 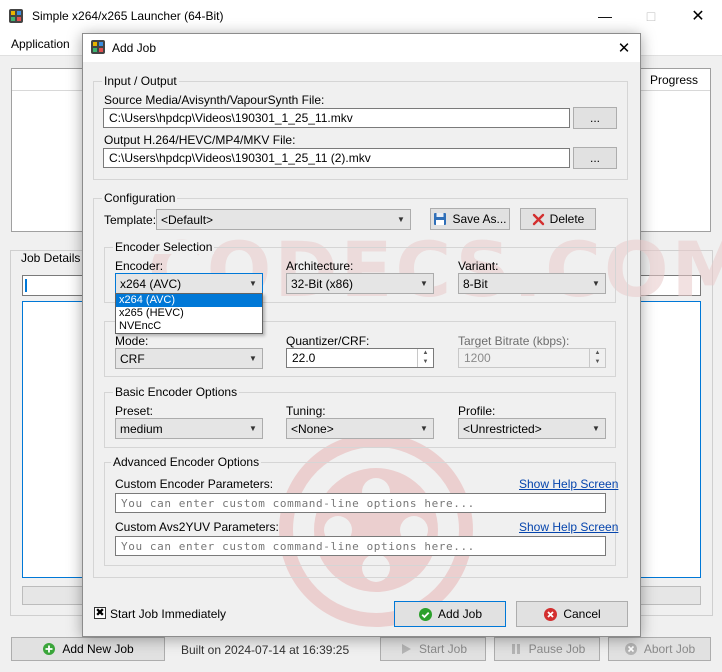 What do you see at coordinates (187, 219) in the screenshot?
I see `template-value: <Default>` at bounding box center [187, 219].